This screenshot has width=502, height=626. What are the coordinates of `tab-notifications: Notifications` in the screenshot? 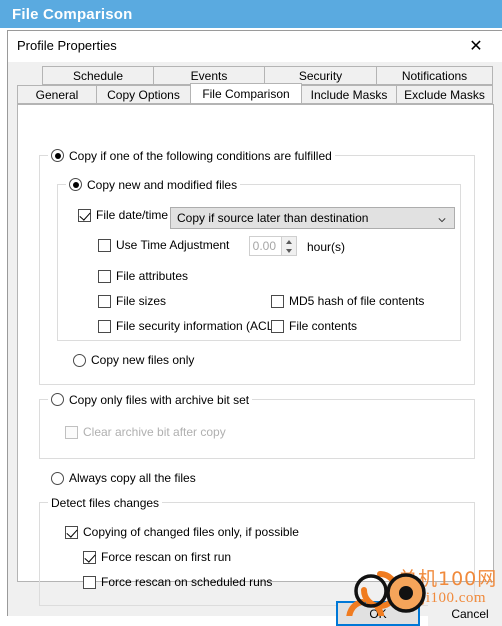 It's located at (434, 75).